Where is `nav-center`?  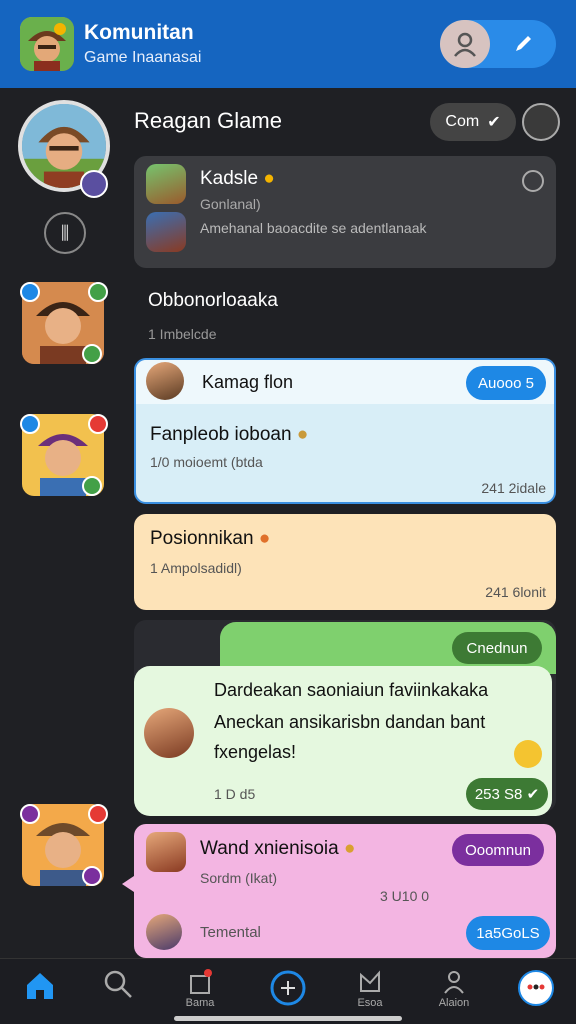
nav-center is located at coordinates (288, 994).